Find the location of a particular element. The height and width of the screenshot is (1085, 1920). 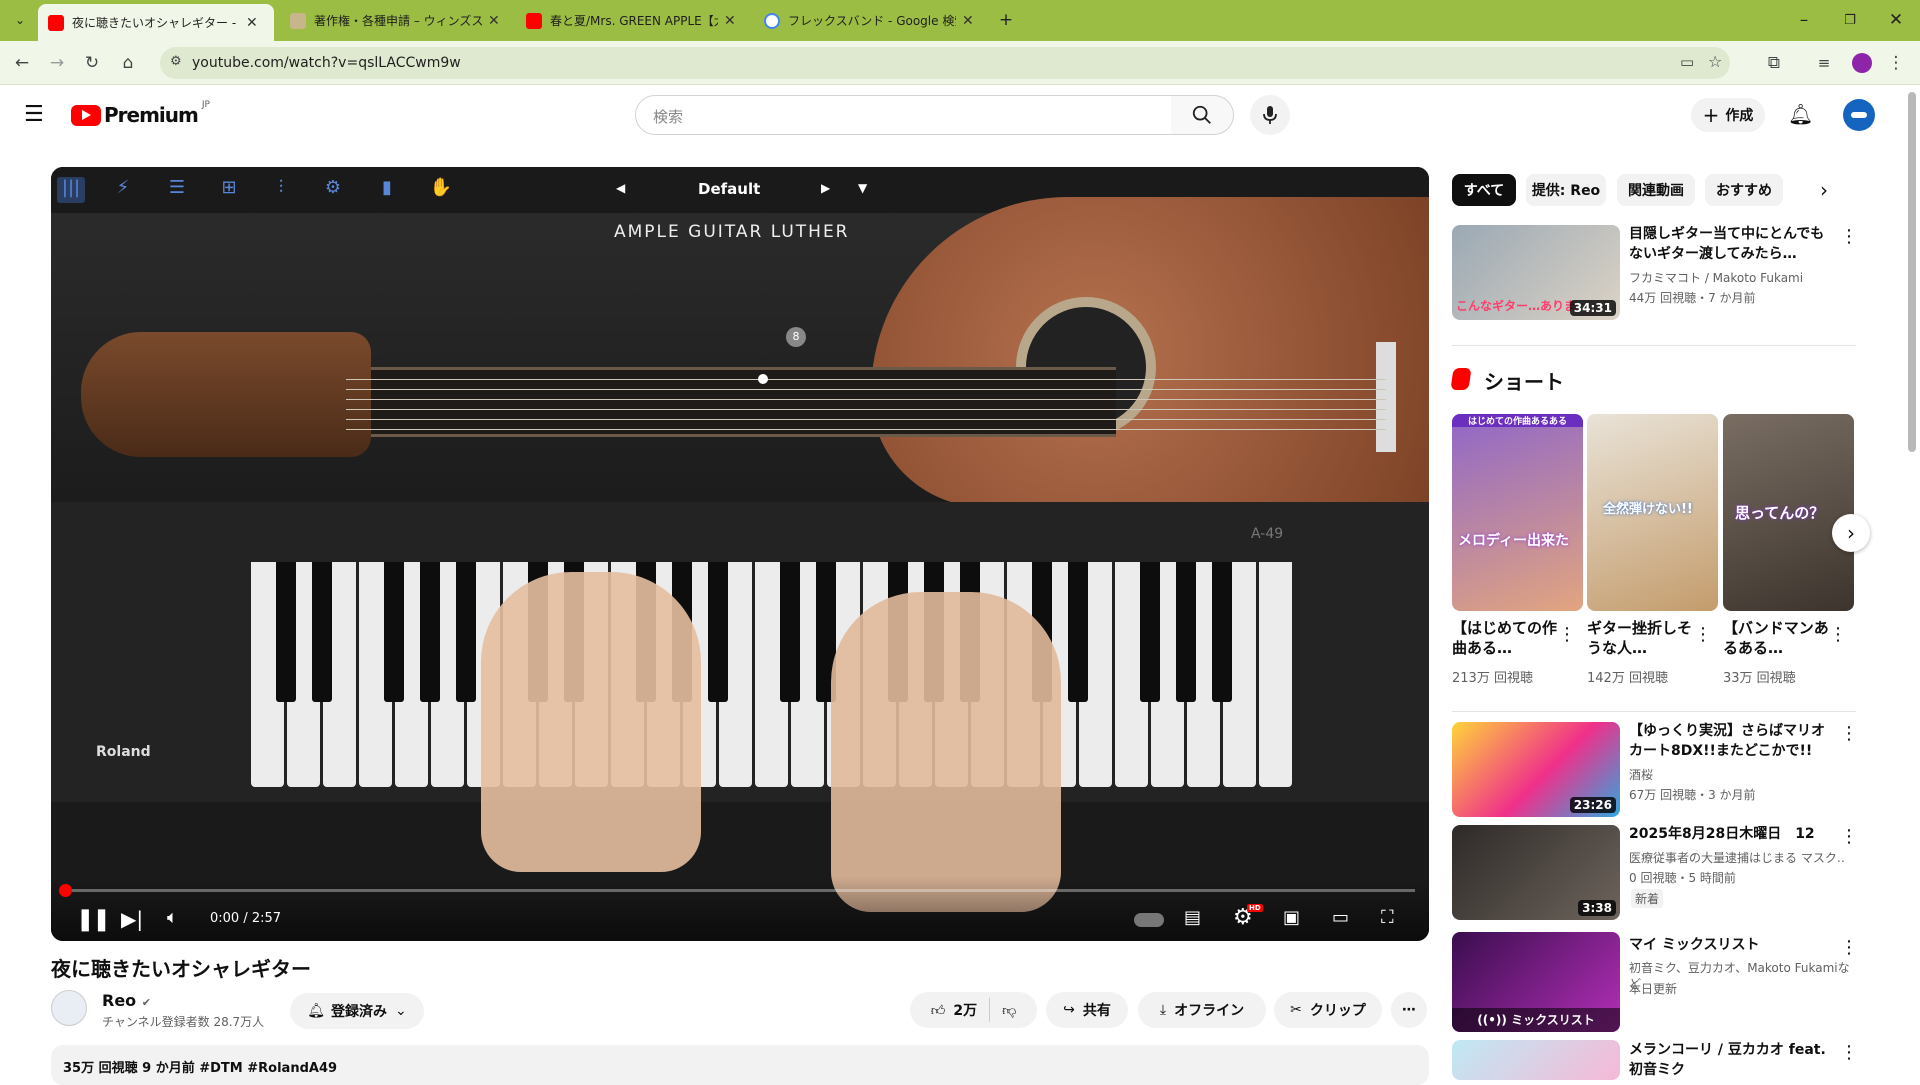

short-thumbnail: 全然弾けない!! is located at coordinates (1652, 512).